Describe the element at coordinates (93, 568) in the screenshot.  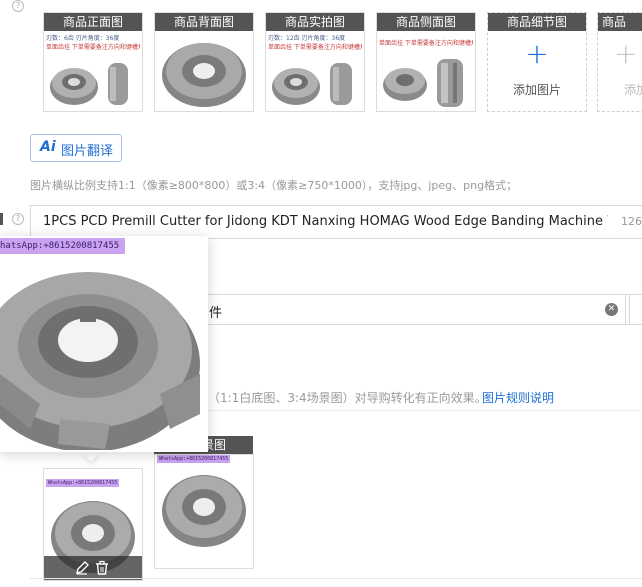
I see `thumb-toolbar` at that location.